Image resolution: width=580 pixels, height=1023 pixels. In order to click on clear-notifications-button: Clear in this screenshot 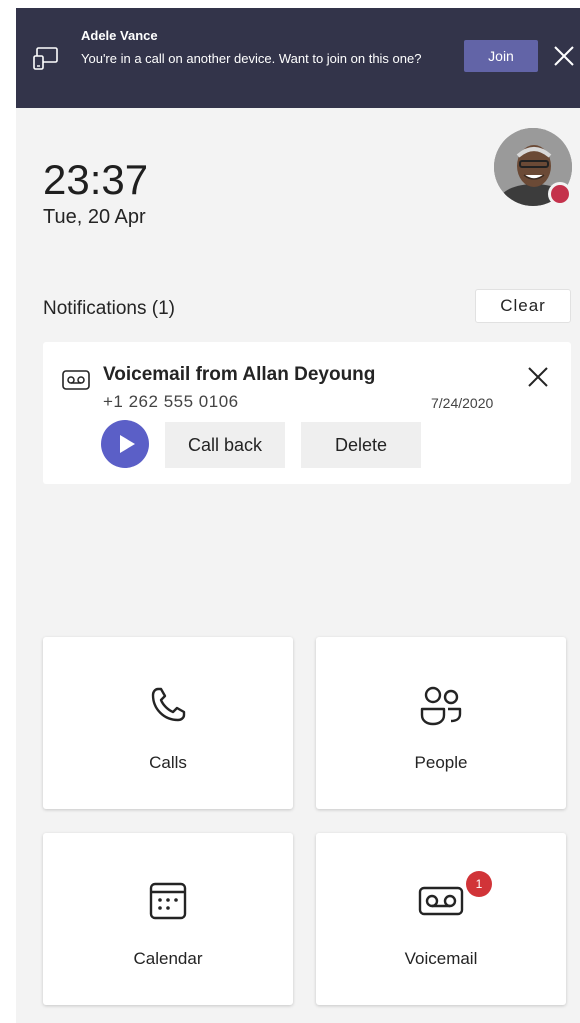, I will do `click(523, 306)`.